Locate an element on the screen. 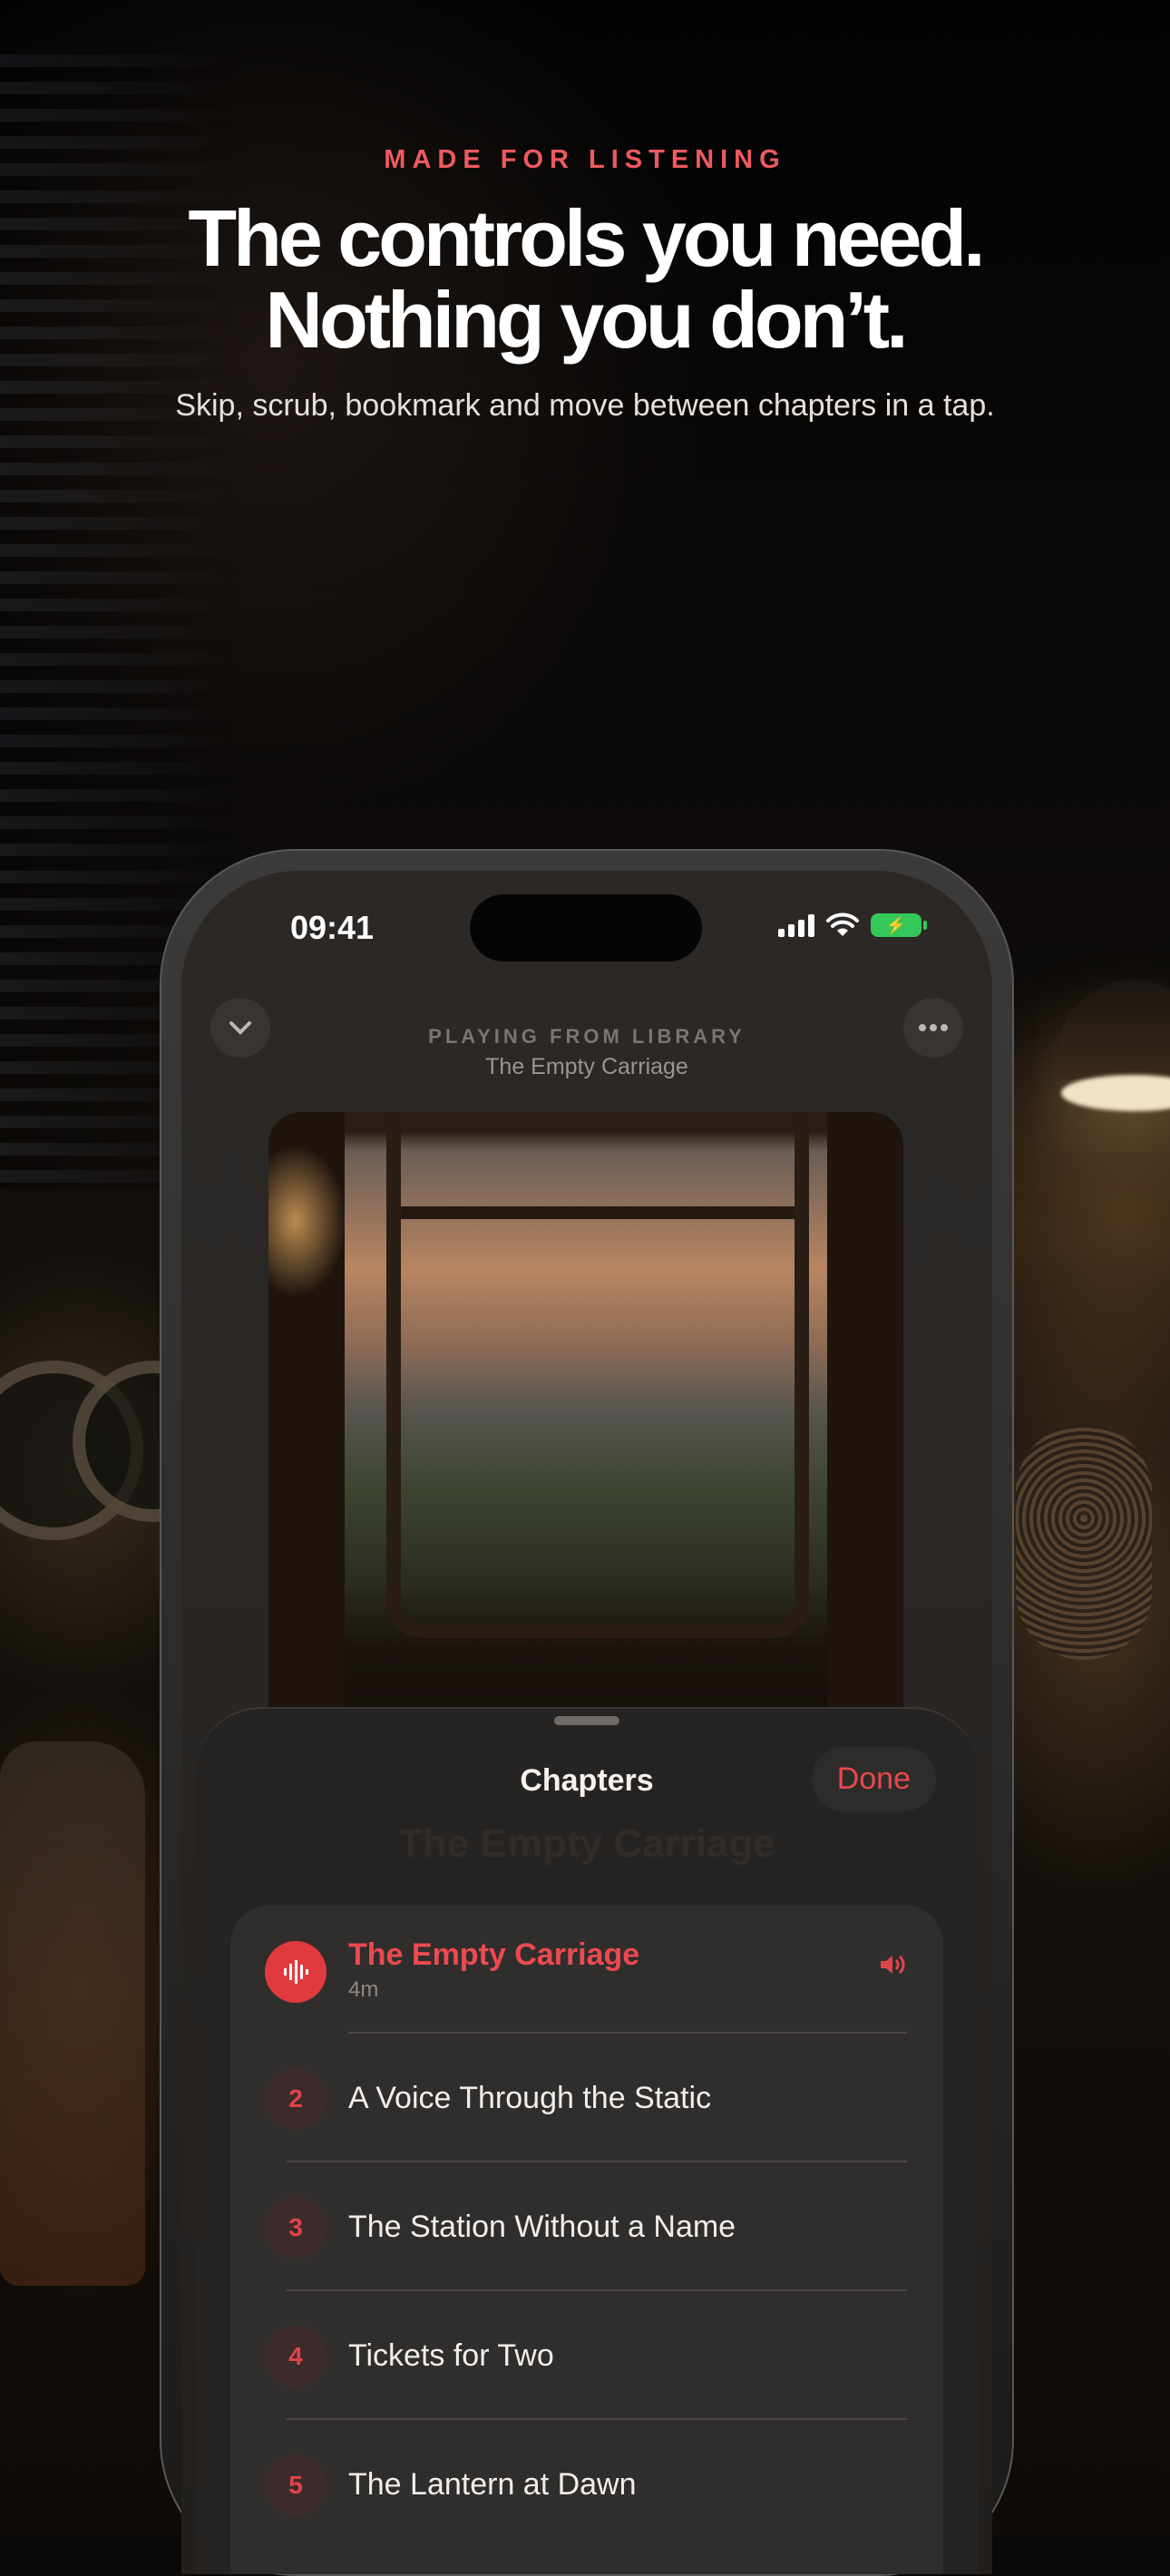  train-window is located at coordinates (597, 1375).